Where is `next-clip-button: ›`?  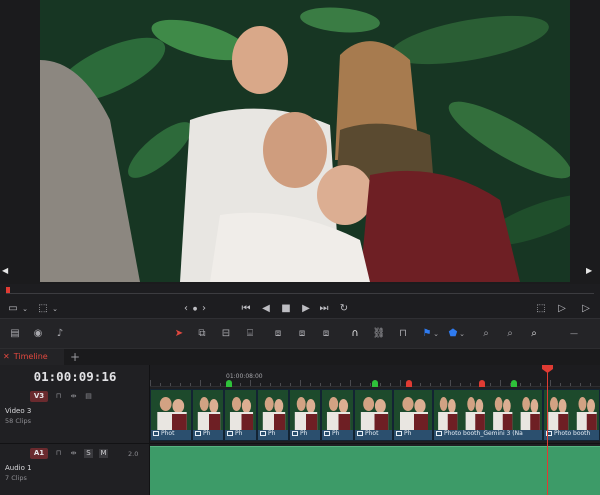 next-clip-button: › is located at coordinates (204, 309).